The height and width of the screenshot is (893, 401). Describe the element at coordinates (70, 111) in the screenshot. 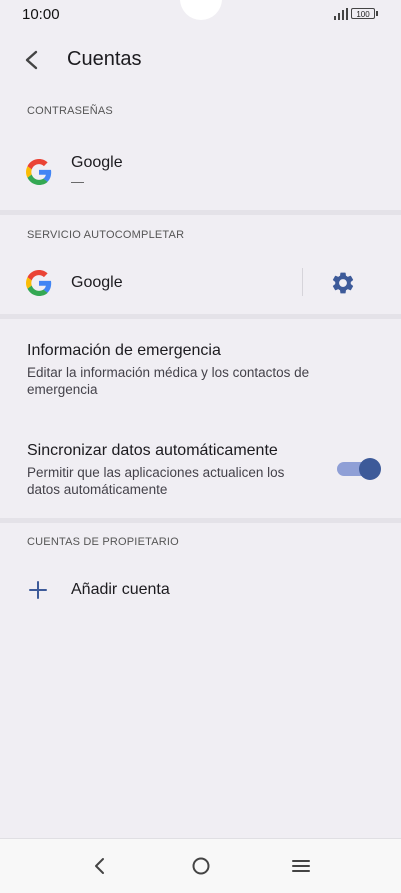

I see `section-header-passwords: CONTRASEÑAS` at that location.